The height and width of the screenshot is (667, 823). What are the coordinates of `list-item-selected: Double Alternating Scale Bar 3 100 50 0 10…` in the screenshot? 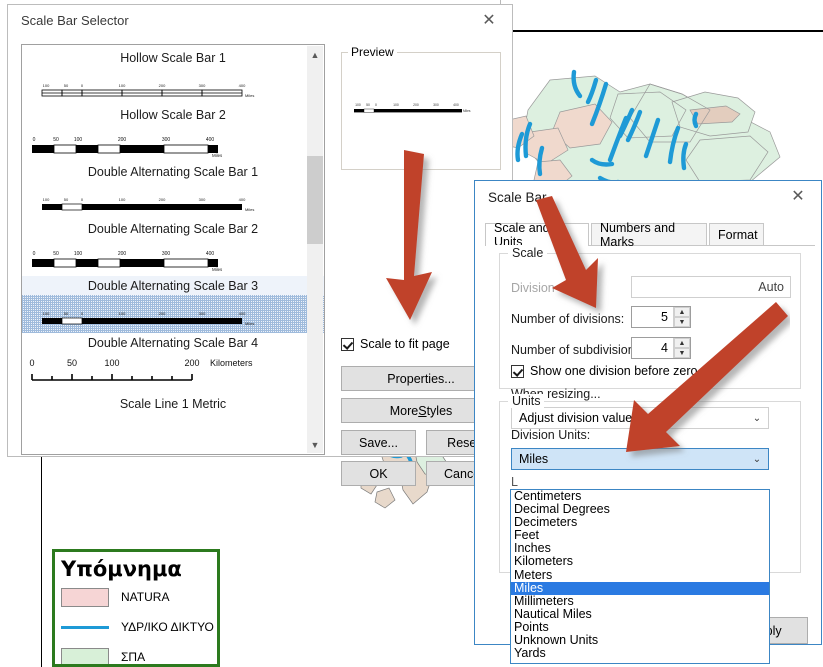 It's located at (173, 304).